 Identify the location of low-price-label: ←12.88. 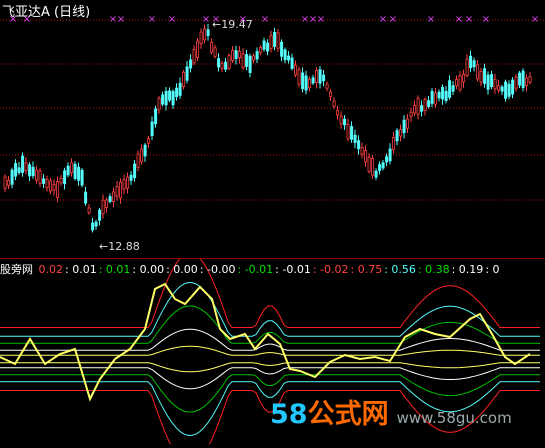
(119, 246).